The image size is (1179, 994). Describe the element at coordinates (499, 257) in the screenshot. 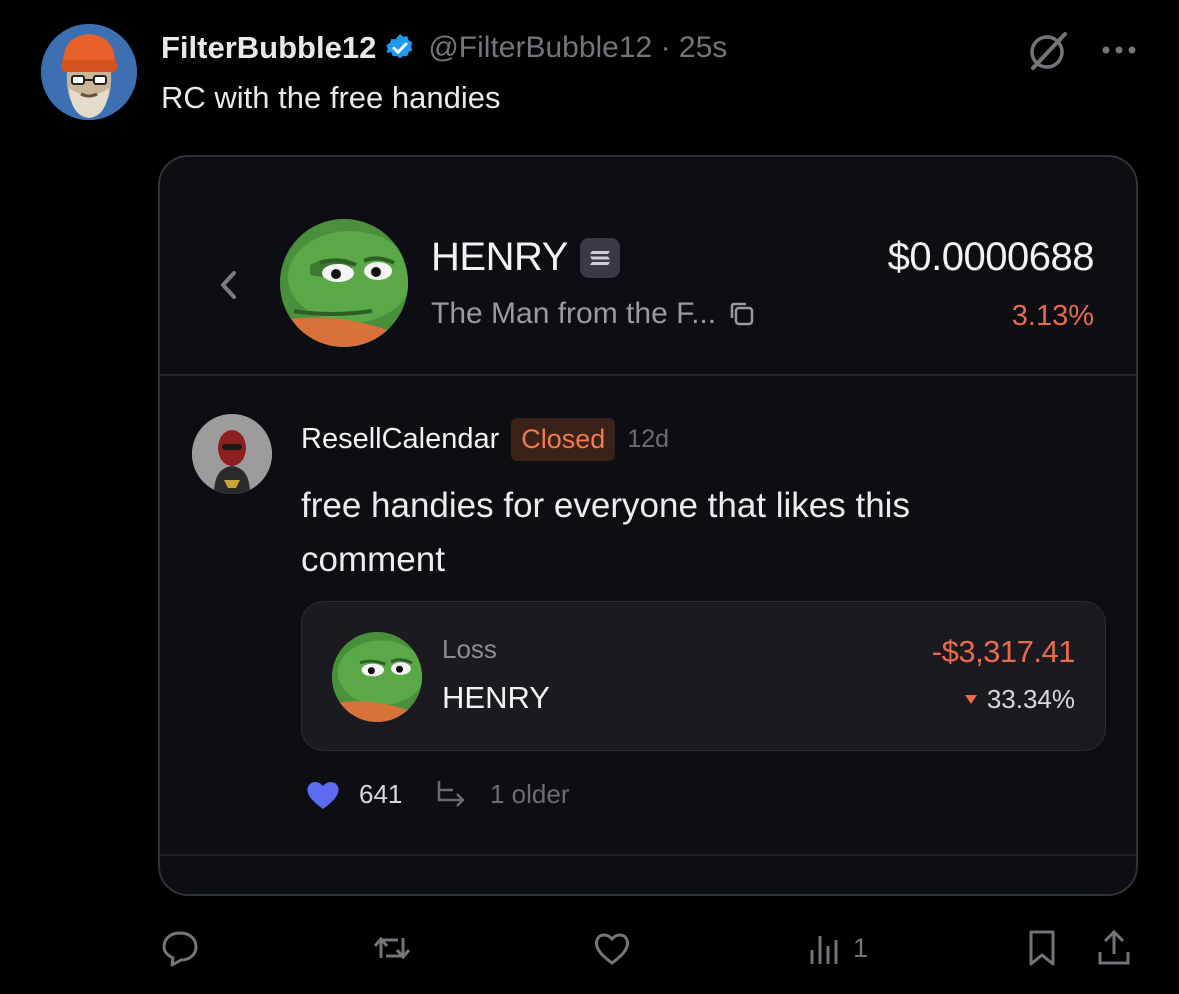

I see `token-name-text: HENRY` at that location.